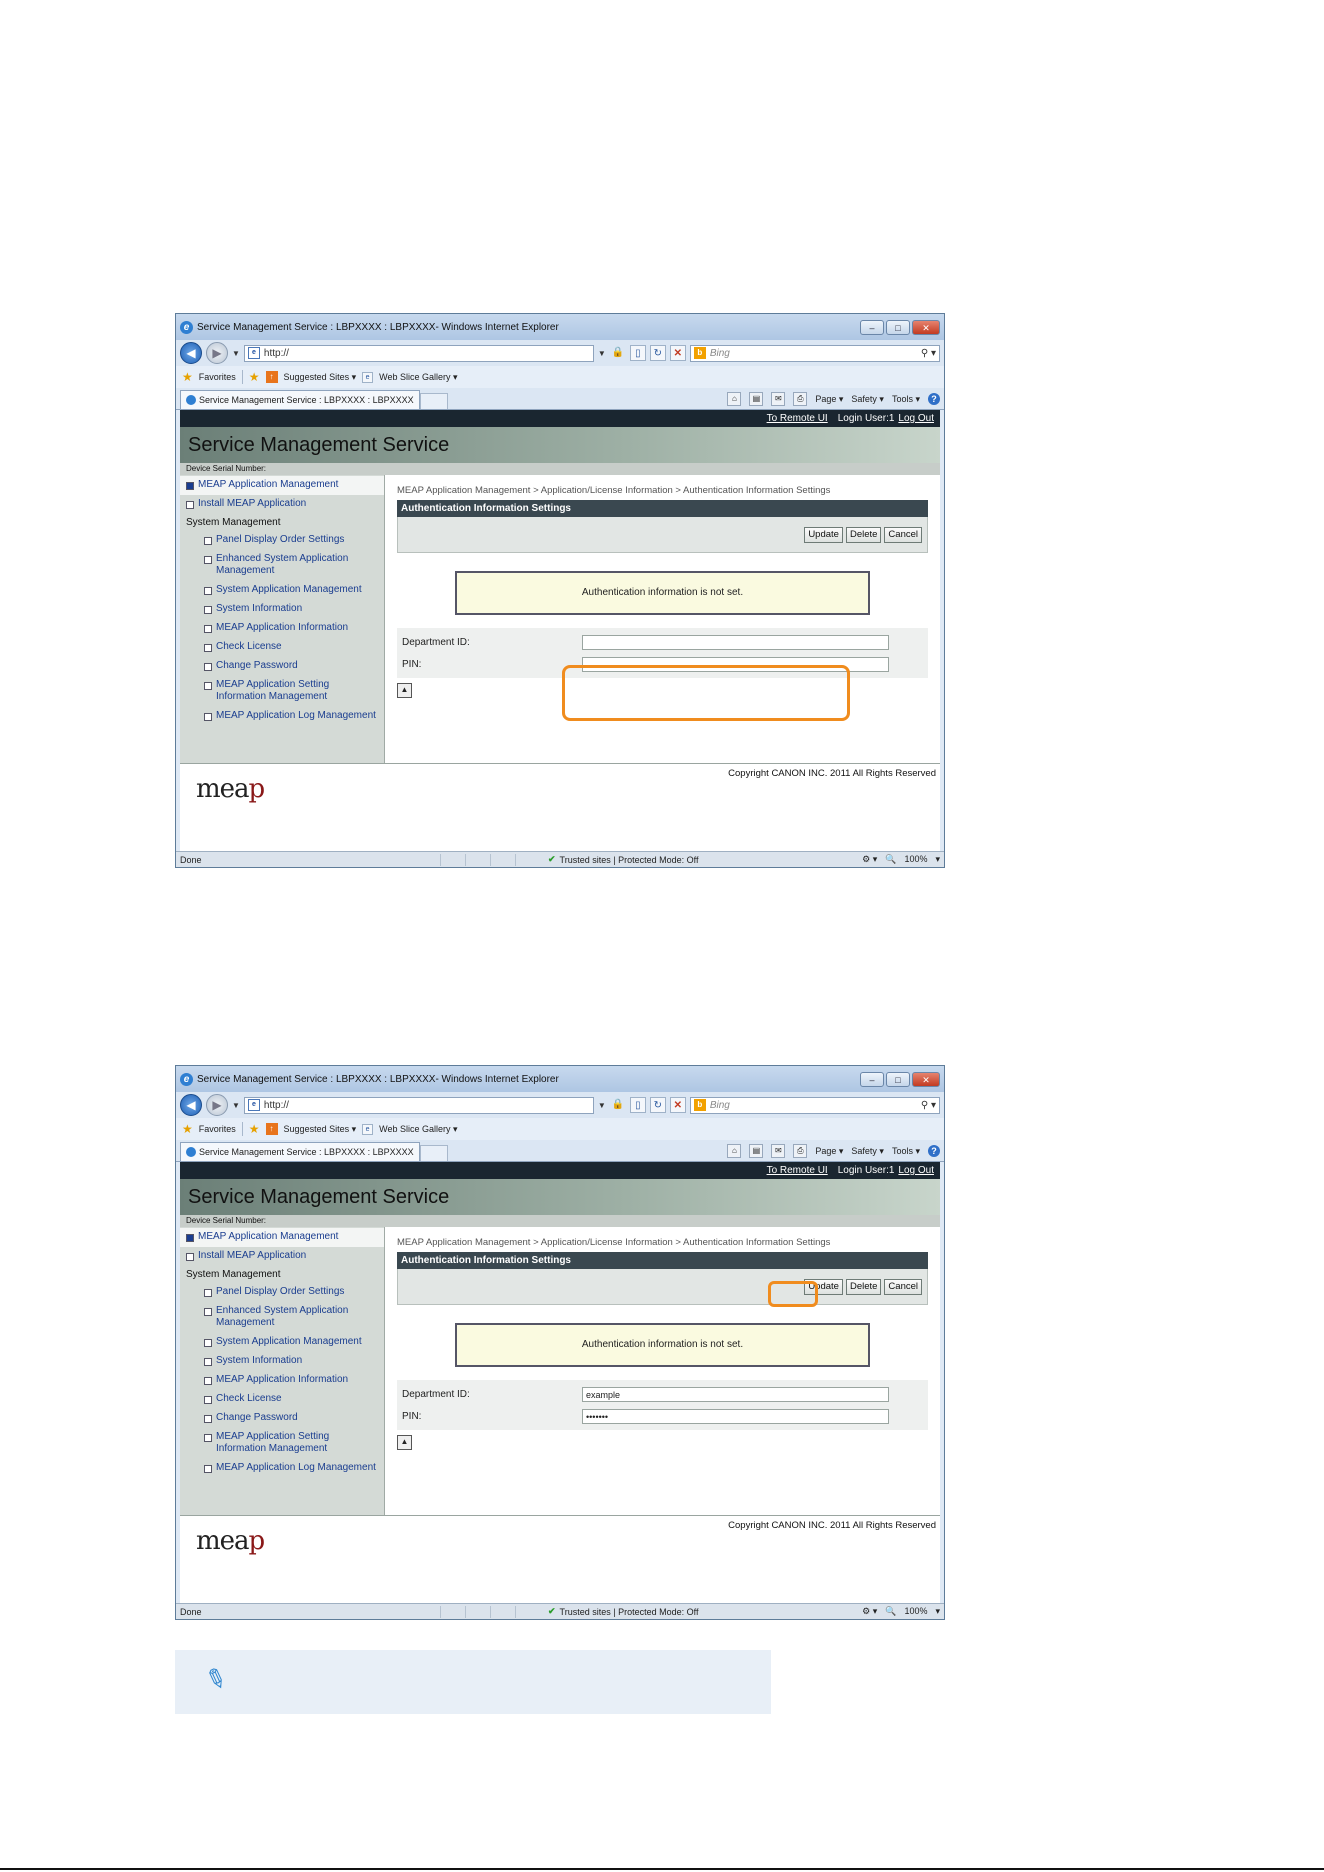 The height and width of the screenshot is (1872, 1324). I want to click on department-id-field: example, so click(735, 1394).